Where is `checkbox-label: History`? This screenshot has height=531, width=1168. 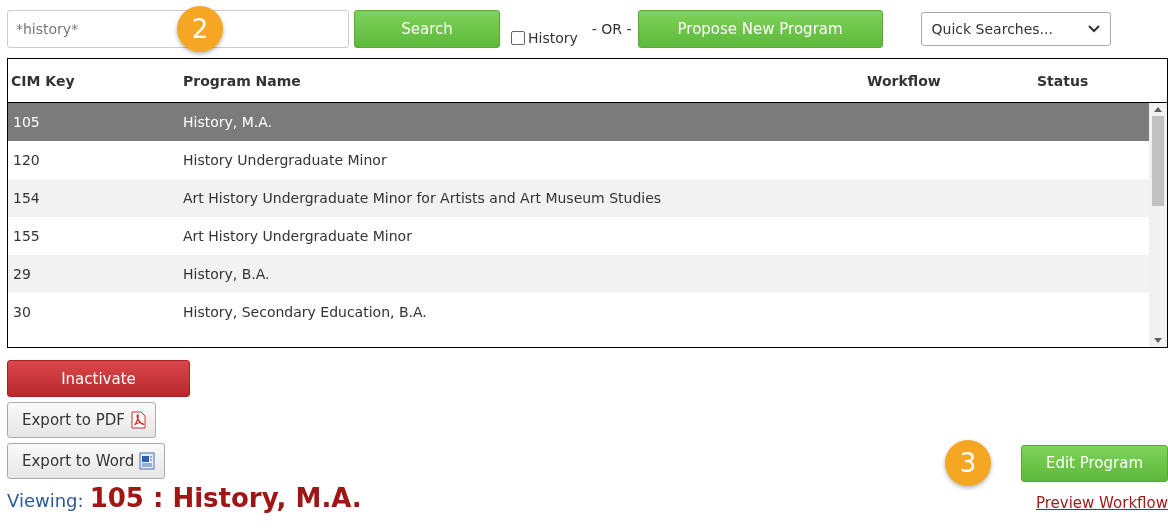
checkbox-label: History is located at coordinates (553, 38).